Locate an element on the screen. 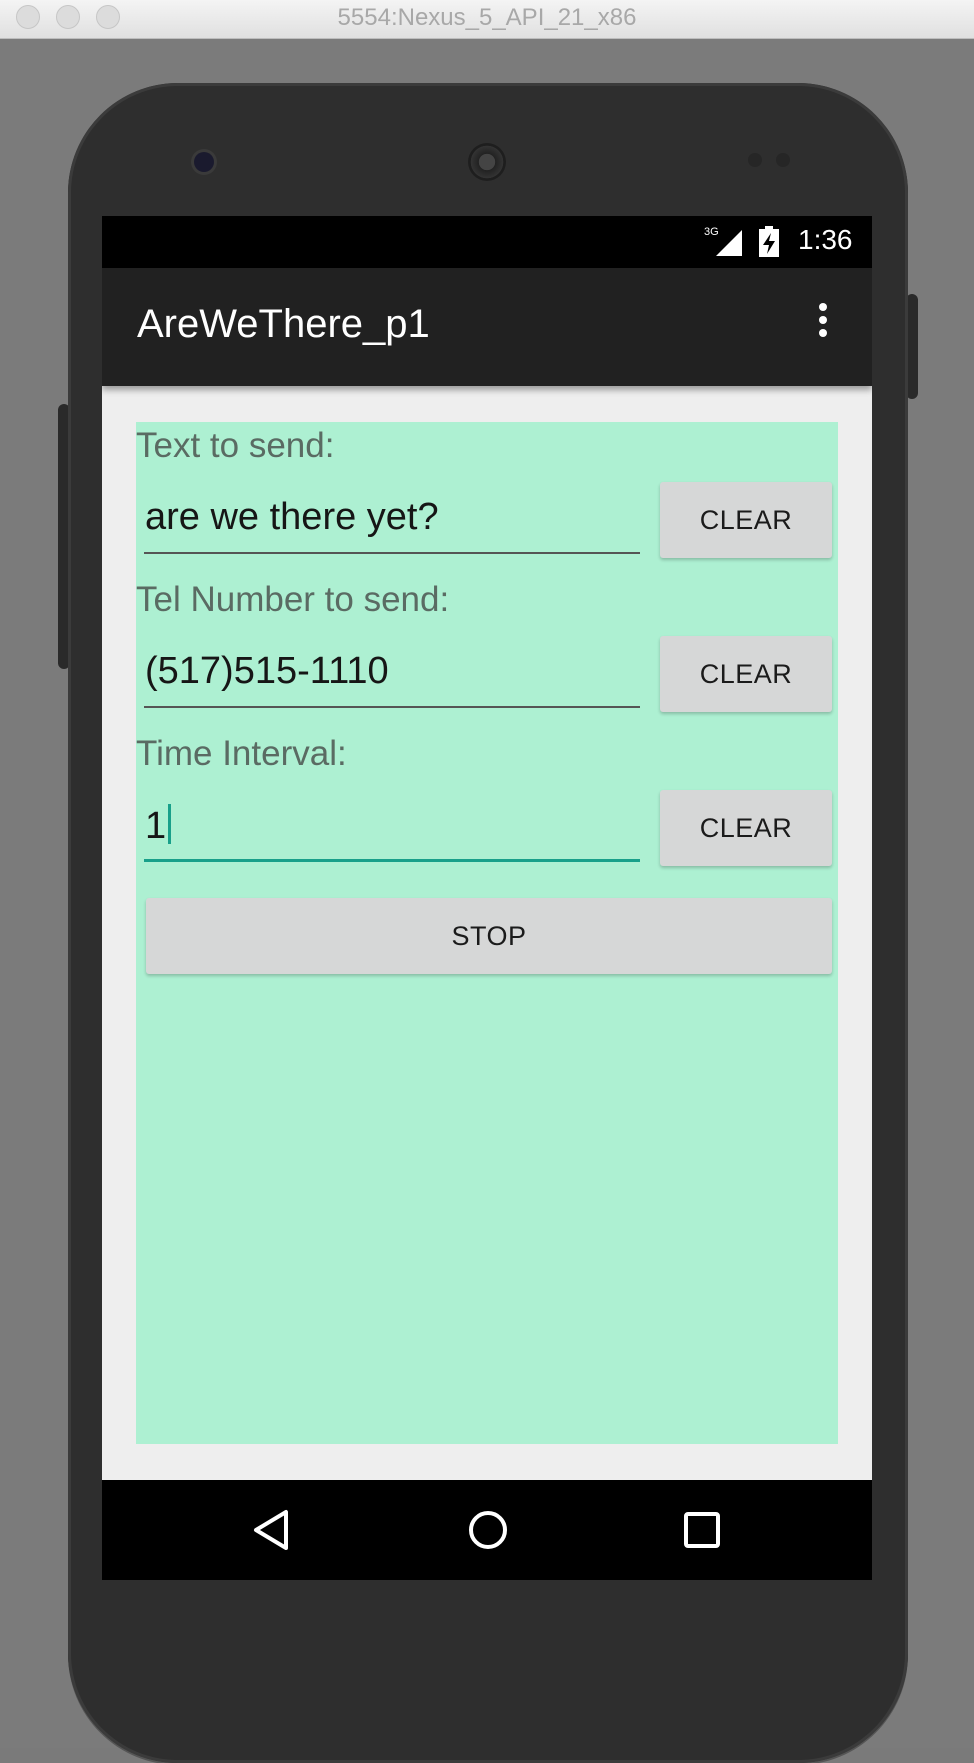  field-underline-active is located at coordinates (392, 860).